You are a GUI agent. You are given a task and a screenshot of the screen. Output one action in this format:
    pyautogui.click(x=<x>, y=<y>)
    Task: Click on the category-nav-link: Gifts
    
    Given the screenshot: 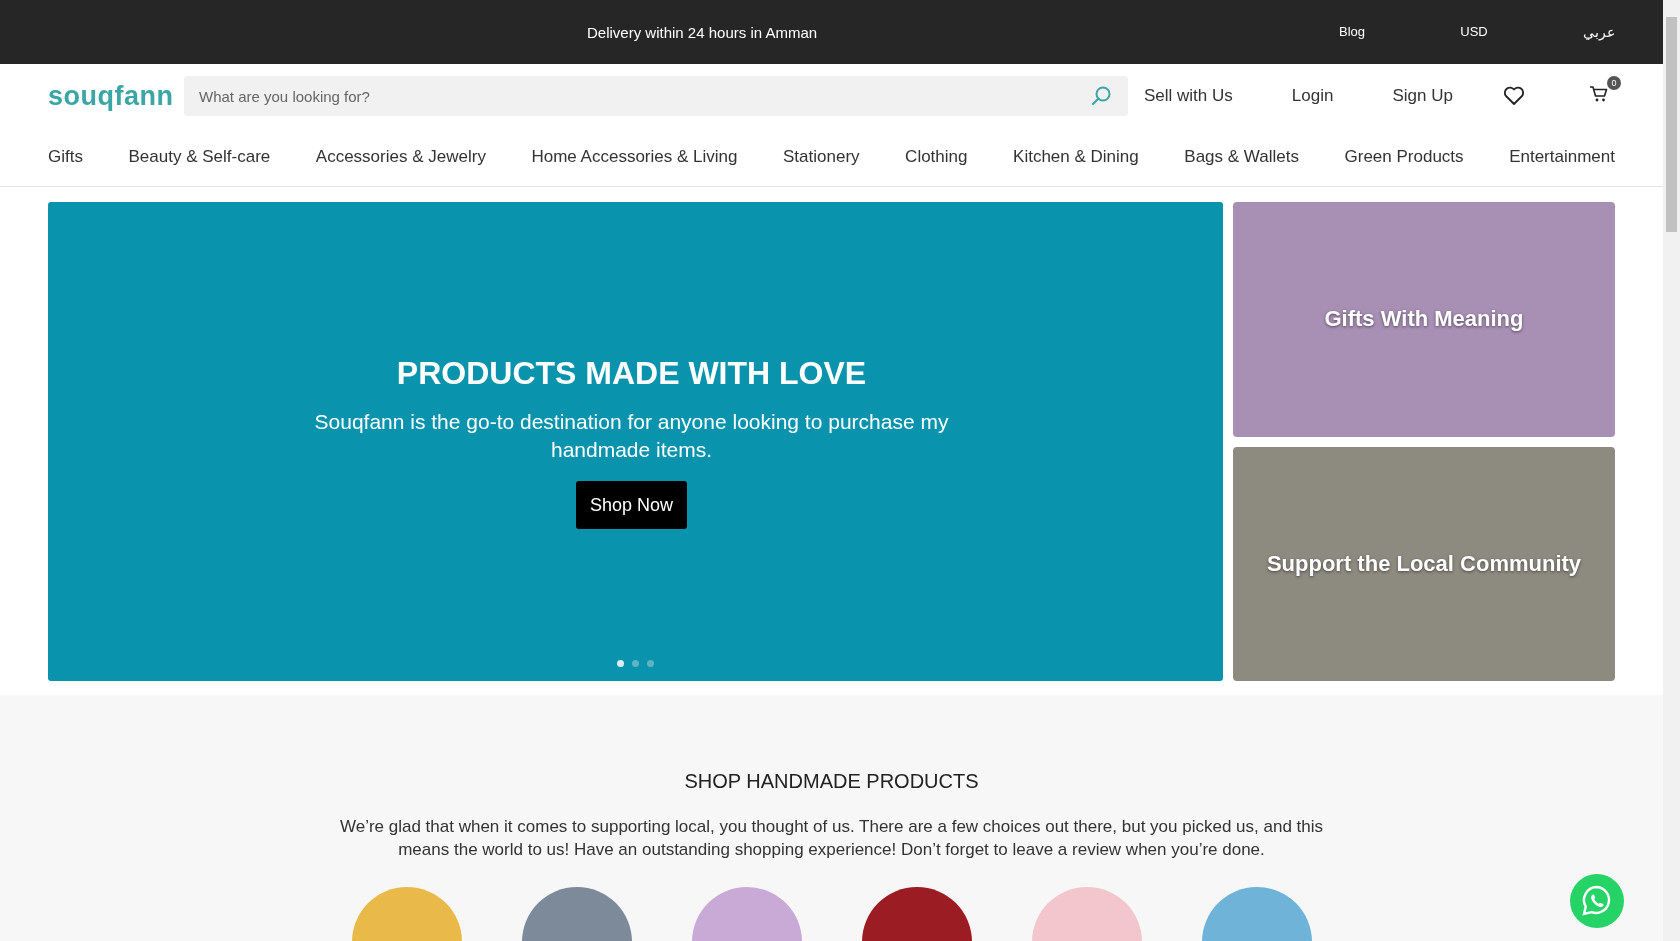 What is the action you would take?
    pyautogui.click(x=65, y=157)
    